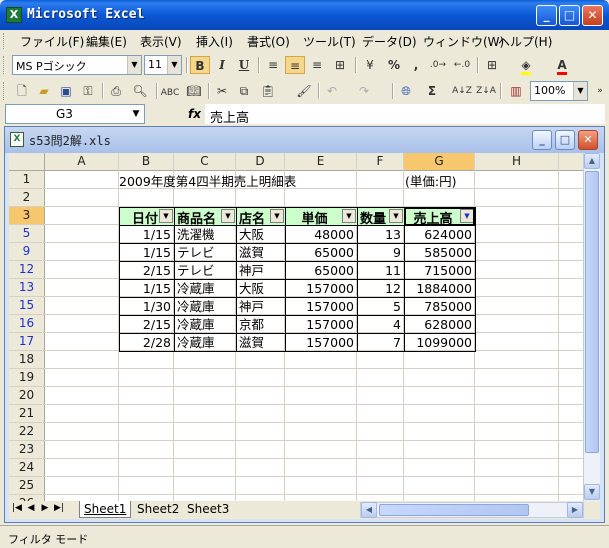  Describe the element at coordinates (599, 91) in the screenshot. I see `toolbar-options-button: »` at that location.